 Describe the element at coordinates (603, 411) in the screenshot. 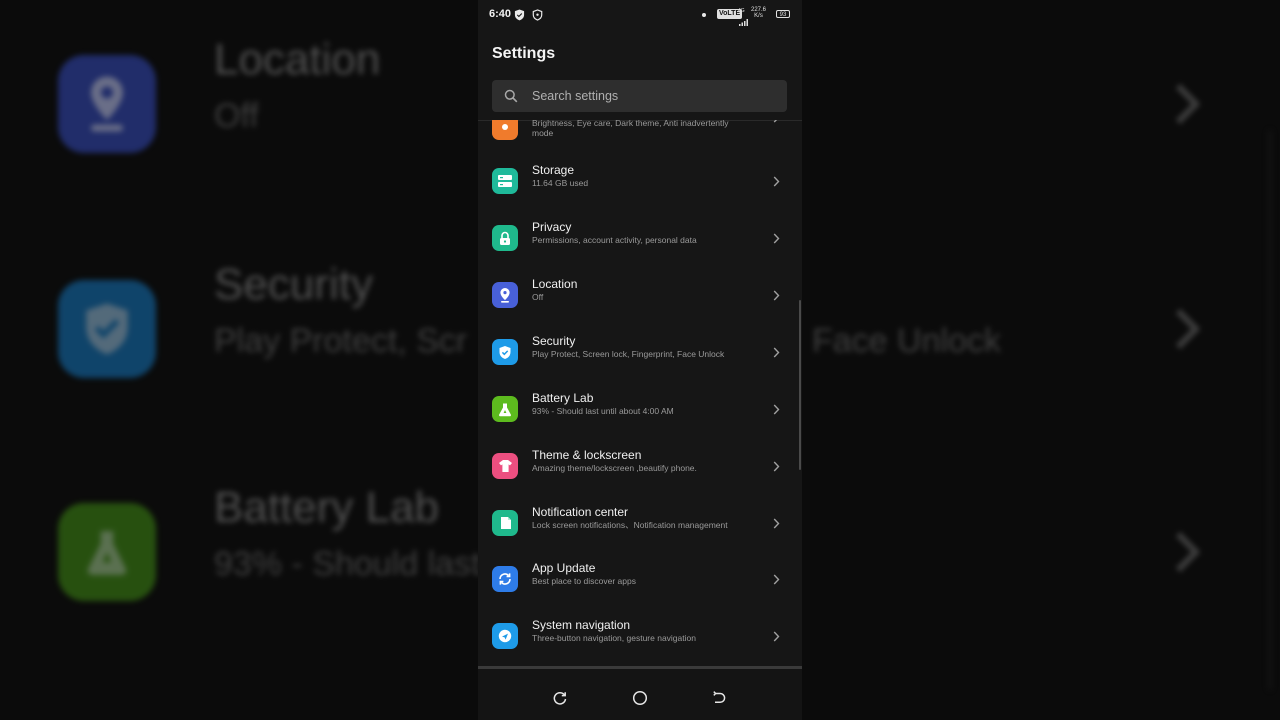

I see `settings-item-subtitle: 93% - Should last until about 4:00 AM` at that location.